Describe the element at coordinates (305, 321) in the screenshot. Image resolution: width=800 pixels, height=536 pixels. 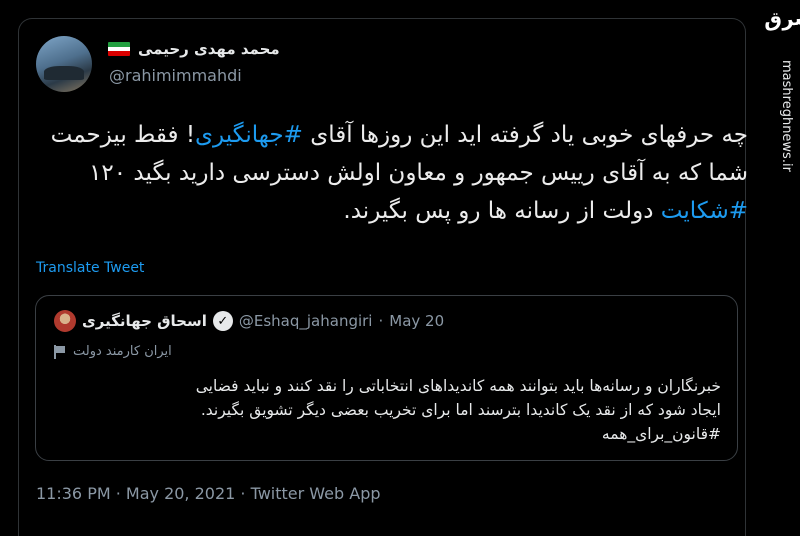
I see `quoted-author-handle: @Eshaq_jahangiri` at that location.